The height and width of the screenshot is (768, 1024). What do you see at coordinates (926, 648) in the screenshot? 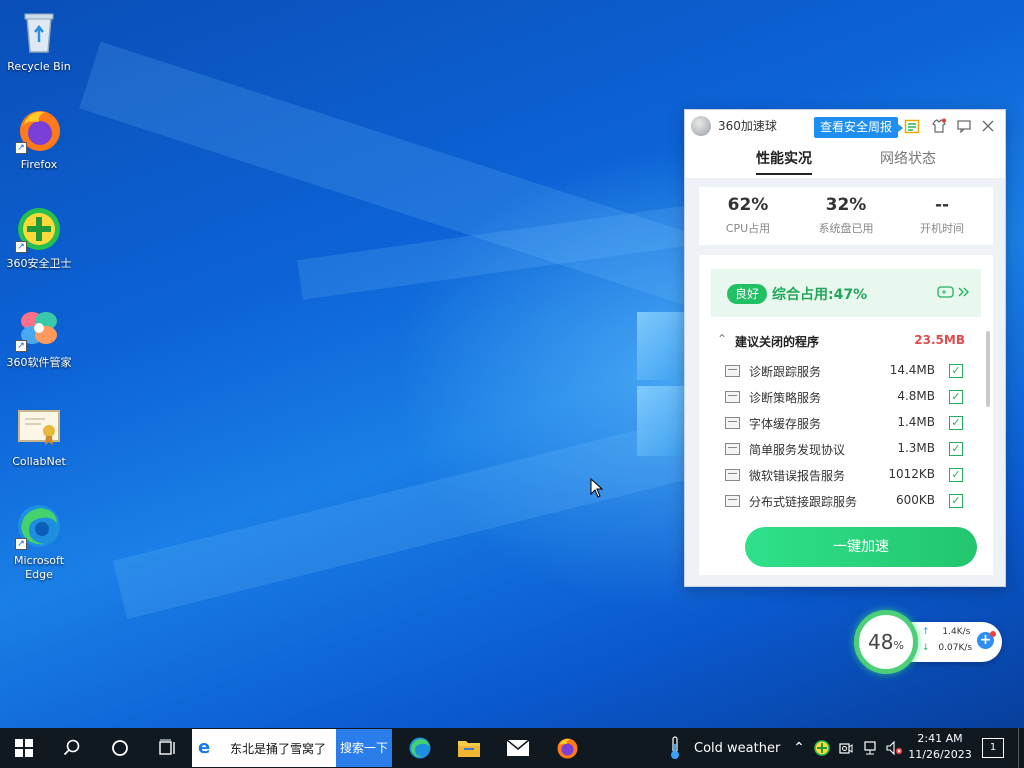
I see `download-arrow-icon: ↓` at bounding box center [926, 648].